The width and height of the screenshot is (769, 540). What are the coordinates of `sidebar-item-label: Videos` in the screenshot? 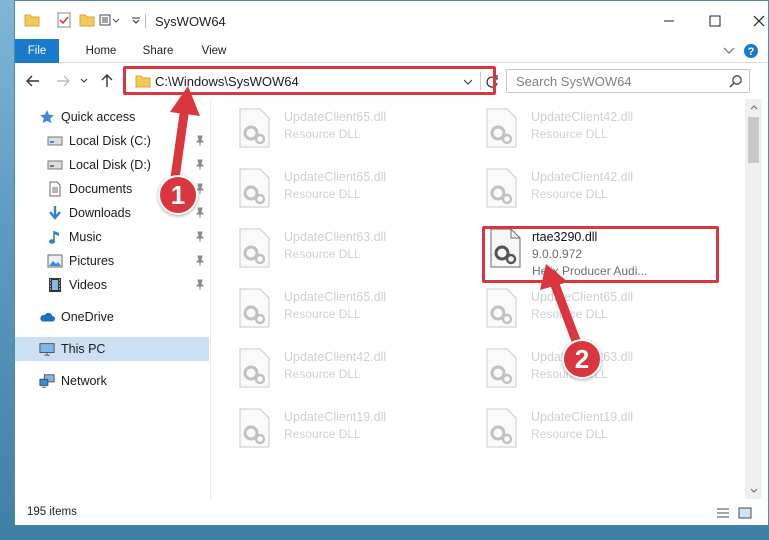 It's located at (88, 285).